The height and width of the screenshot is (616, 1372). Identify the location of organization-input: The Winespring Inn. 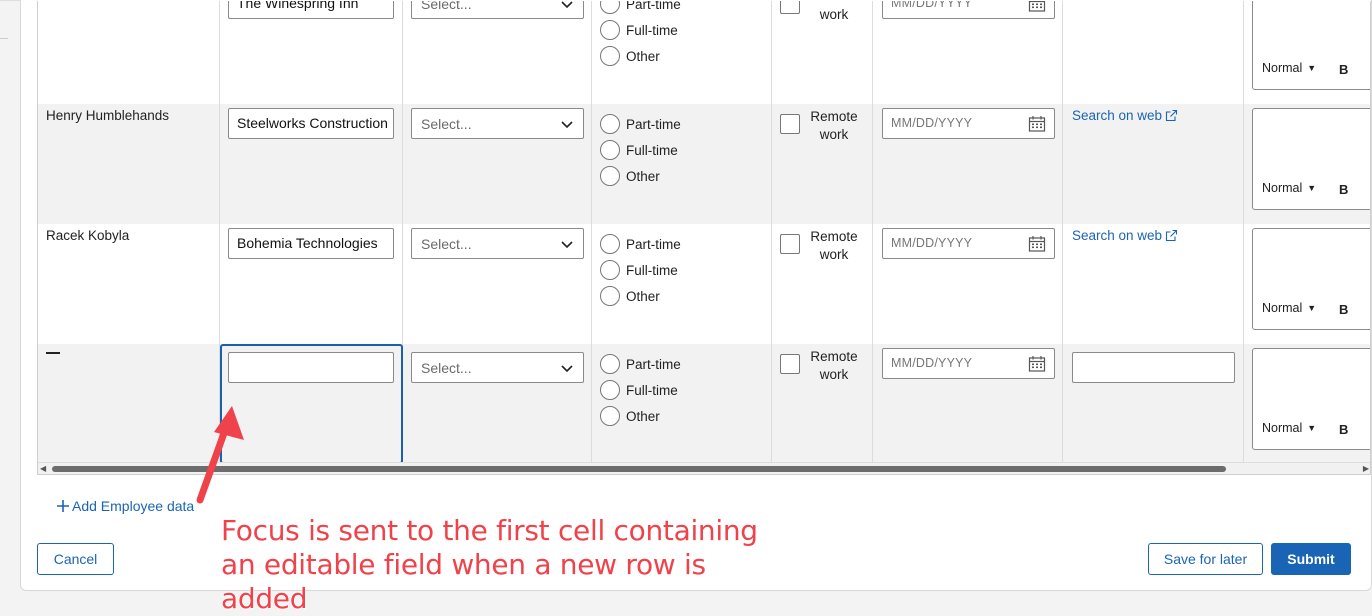
(311, 10).